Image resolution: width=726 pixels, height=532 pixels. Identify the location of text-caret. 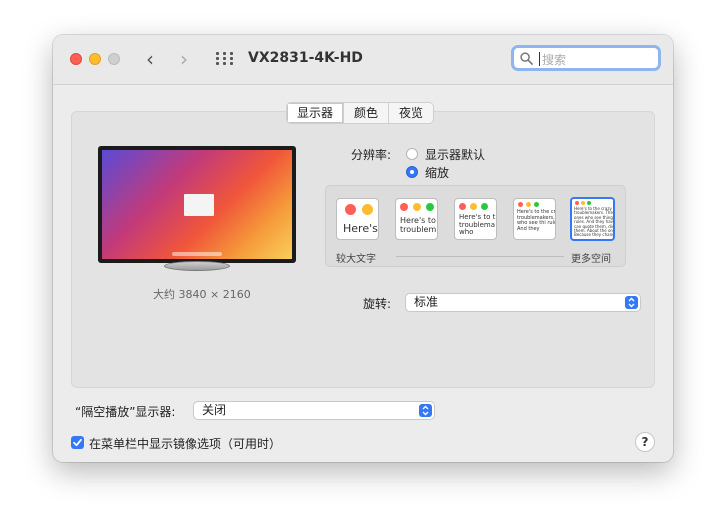
(539, 59).